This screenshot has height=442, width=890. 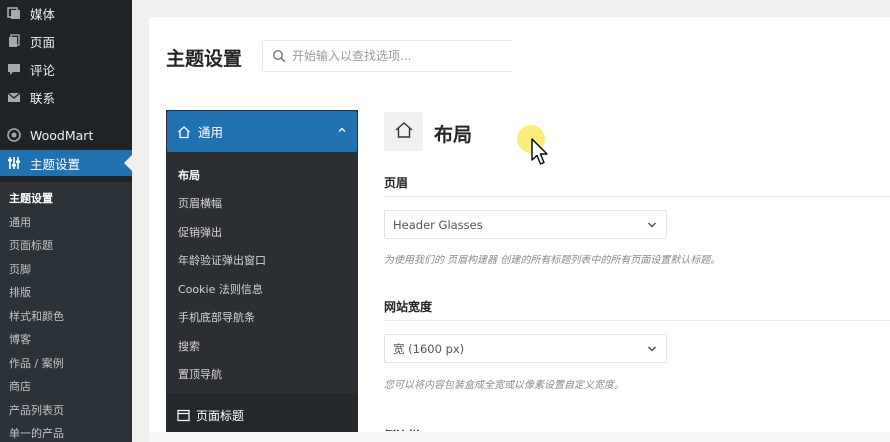 I want to click on submenu-item: 页脚, so click(x=20, y=269).